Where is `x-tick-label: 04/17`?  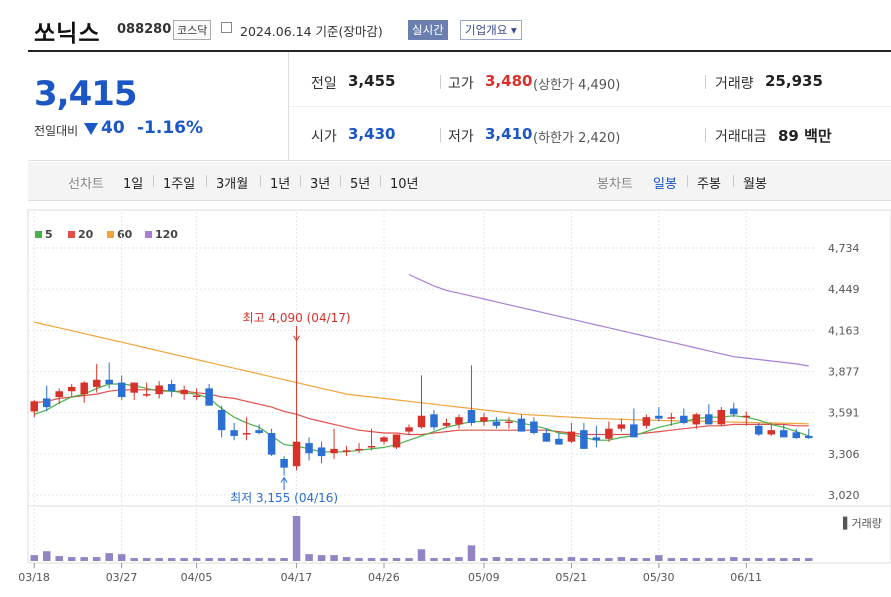 x-tick-label: 04/17 is located at coordinates (297, 577).